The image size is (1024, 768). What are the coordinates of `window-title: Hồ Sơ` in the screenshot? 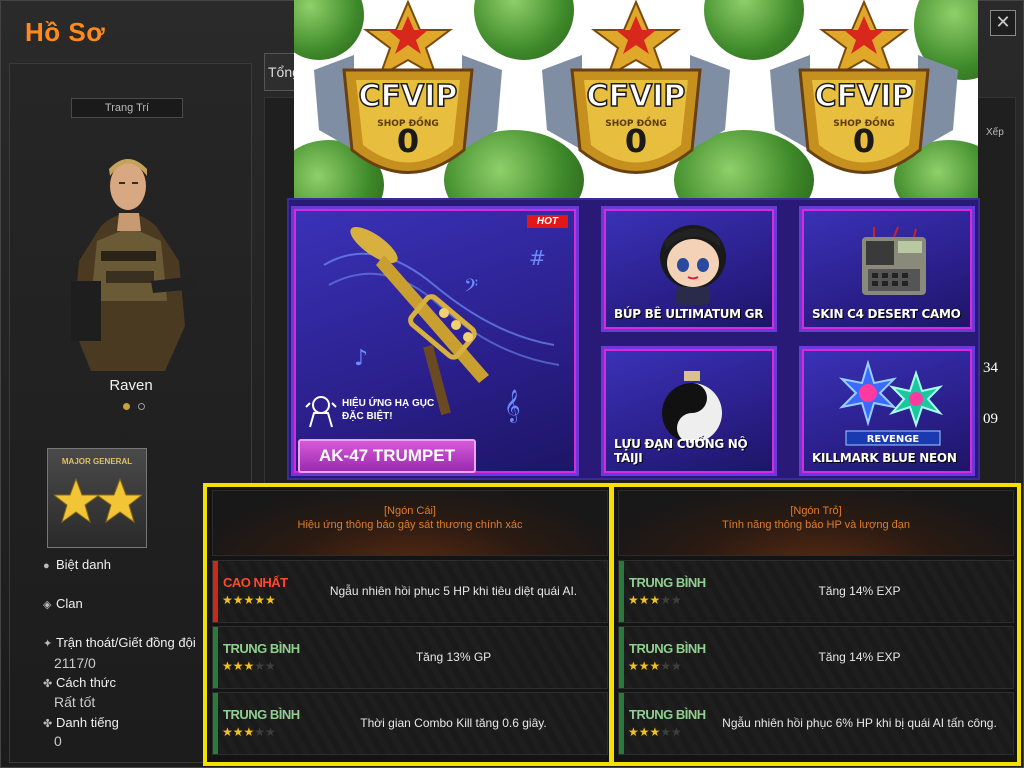 It's located at (65, 32).